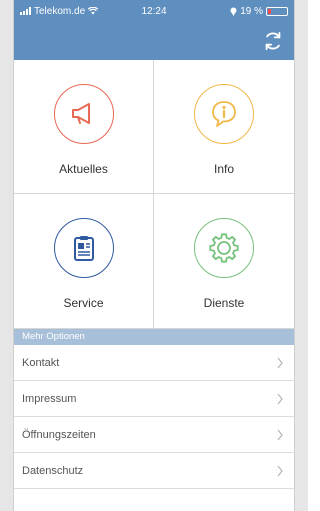 Image resolution: width=320 pixels, height=511 pixels. Describe the element at coordinates (154, 11) in the screenshot. I see `status-bar: Telekom.de 12:24 19 %` at that location.